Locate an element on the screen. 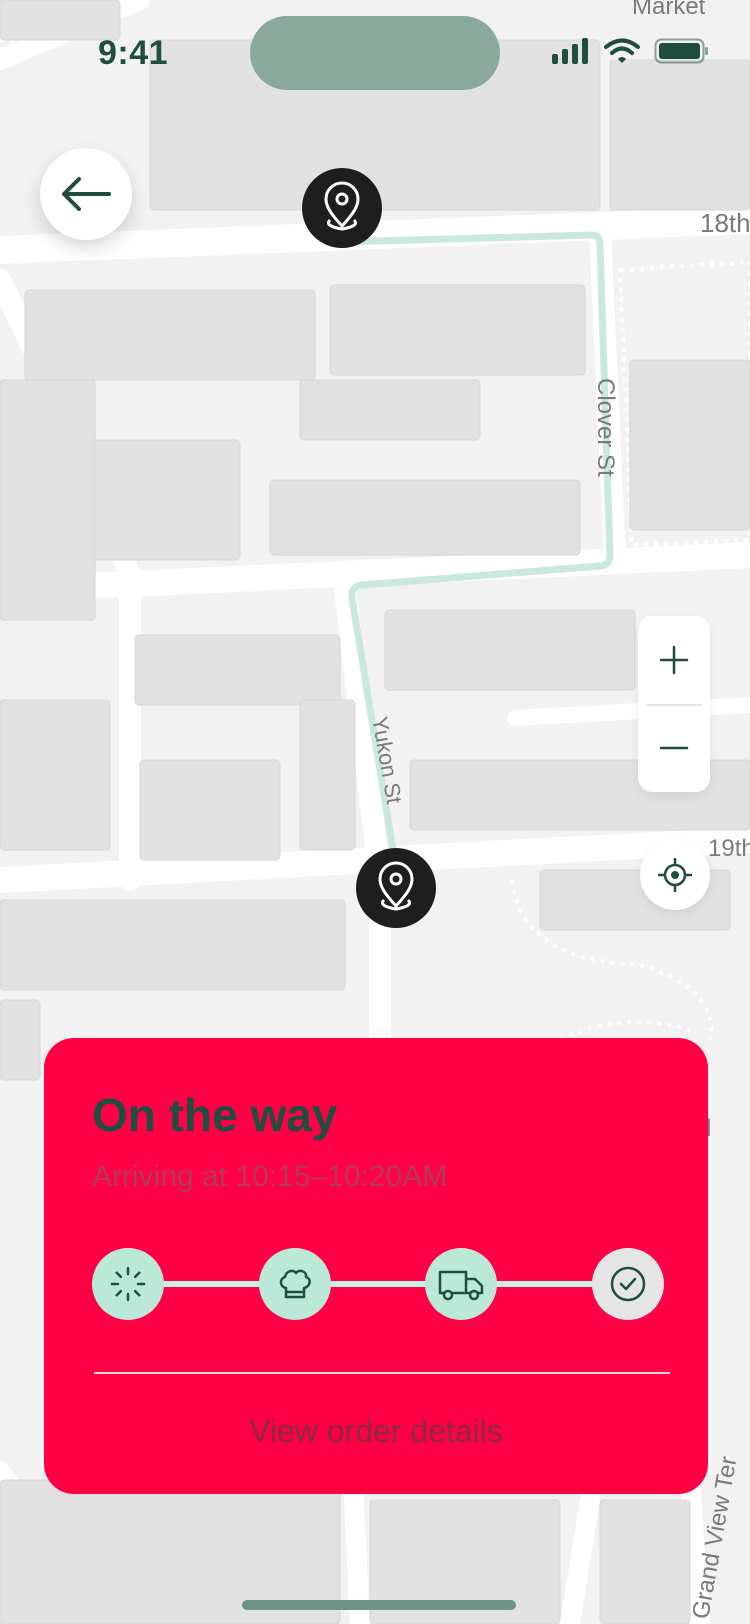 This screenshot has height=1624, width=750. back-button is located at coordinates (86, 194).